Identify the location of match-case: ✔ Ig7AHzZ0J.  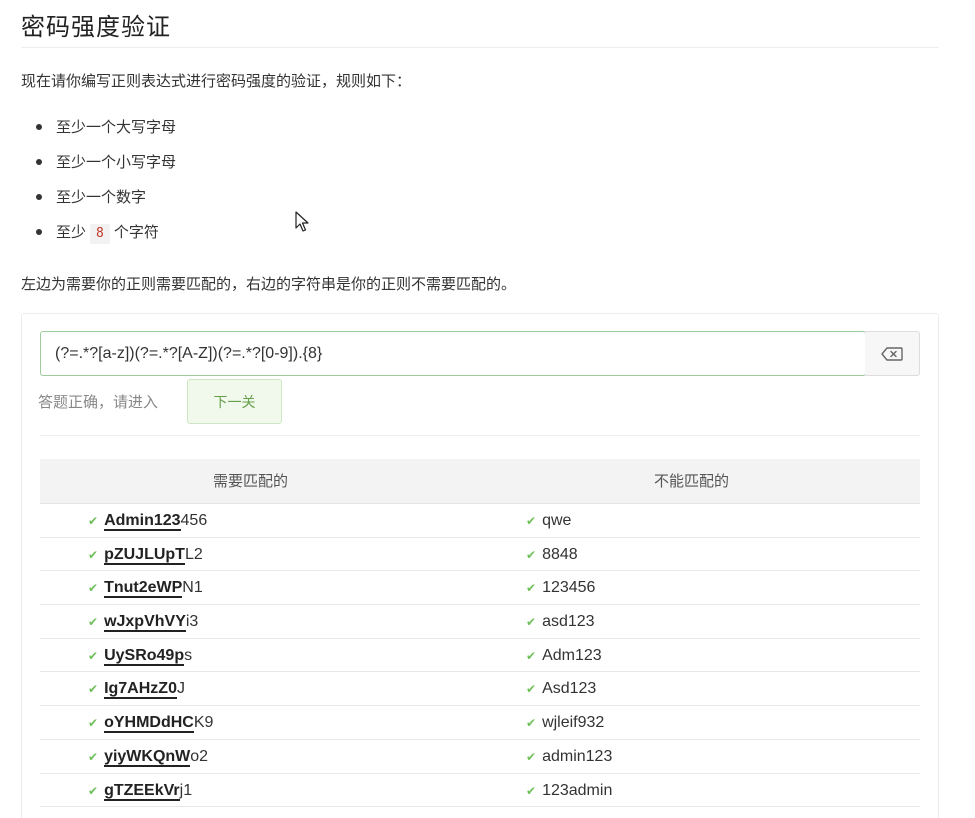
(136, 689).